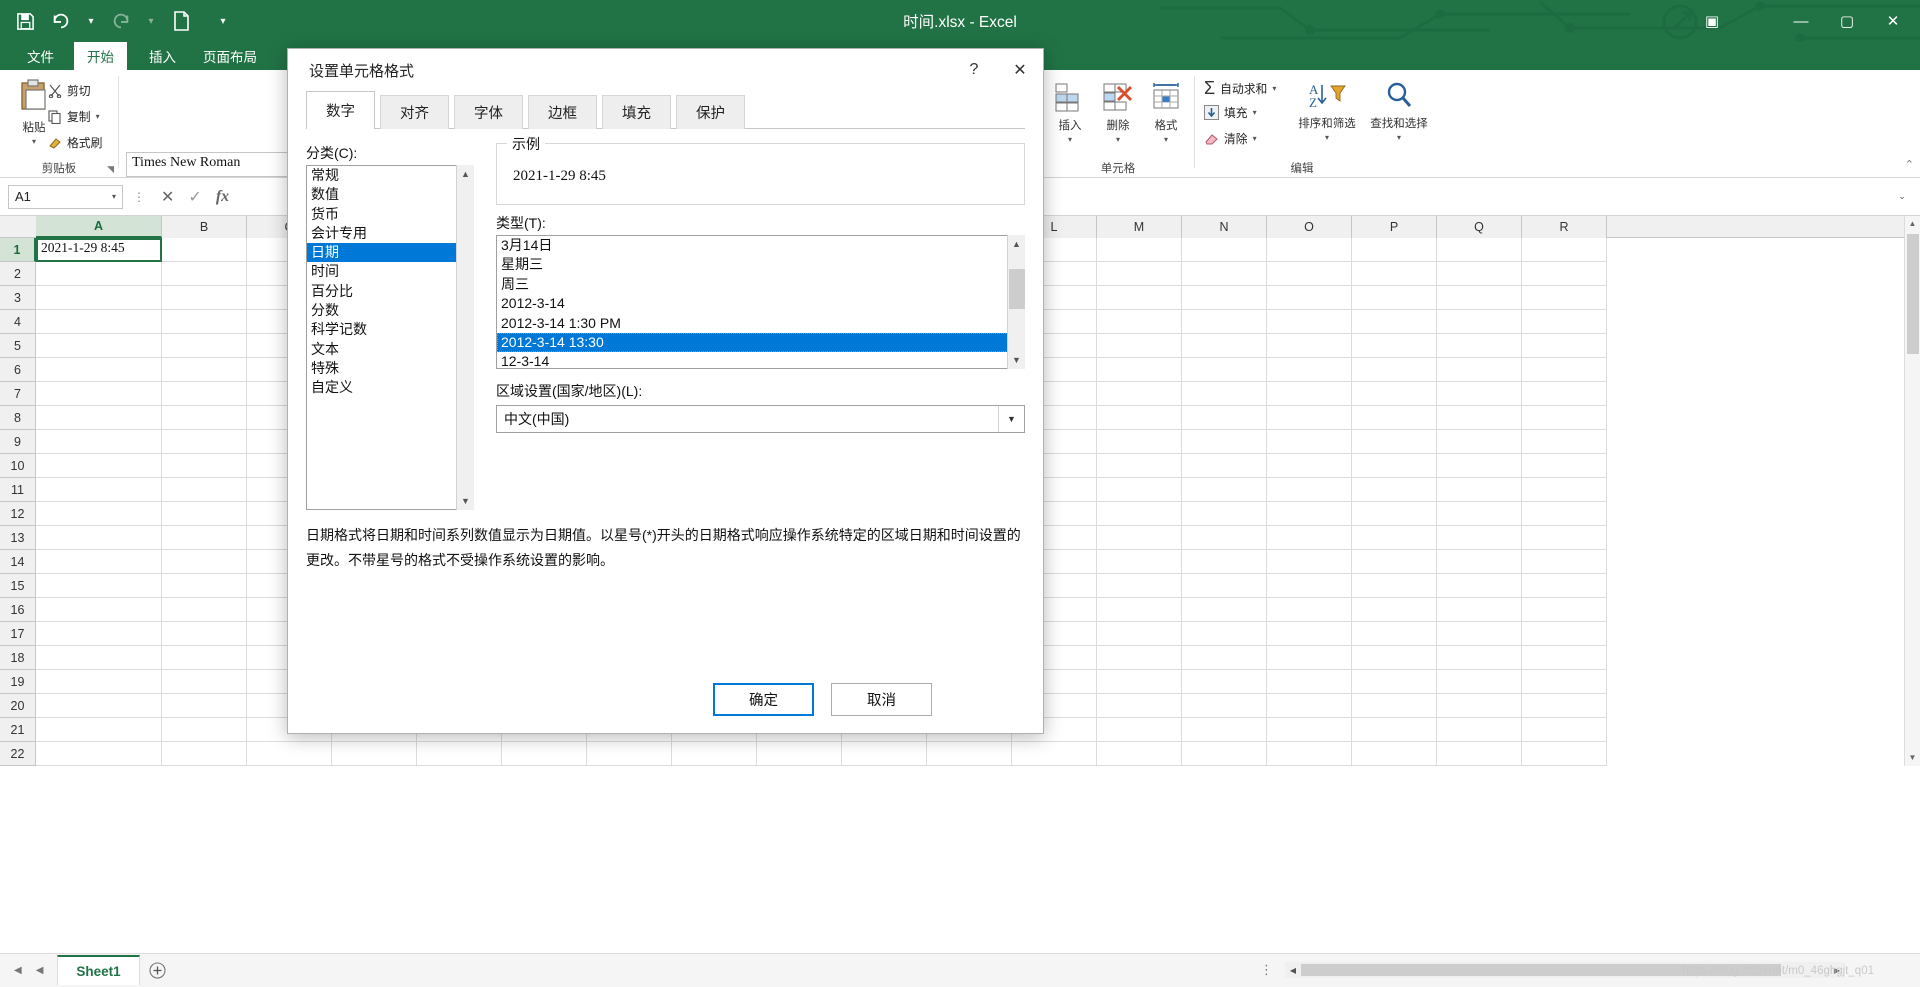 This screenshot has width=1920, height=987. I want to click on new-doc-icon, so click(181, 21).